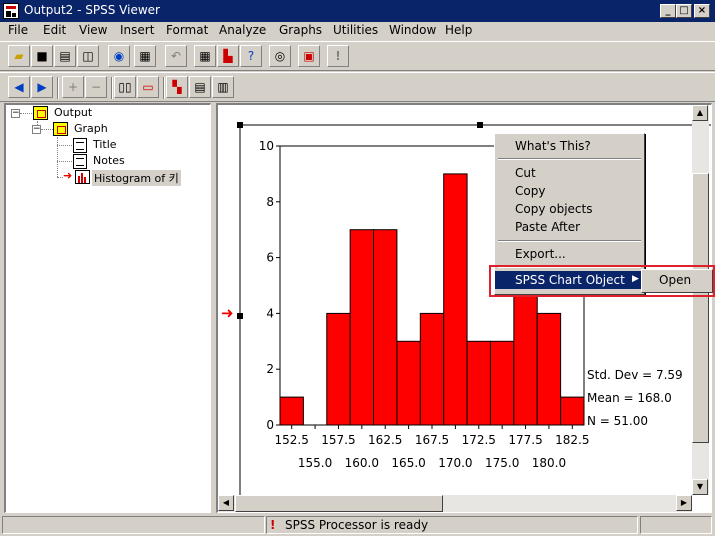 The height and width of the screenshot is (536, 715). What do you see at coordinates (569, 191) in the screenshot?
I see `menu-copy: Copy` at bounding box center [569, 191].